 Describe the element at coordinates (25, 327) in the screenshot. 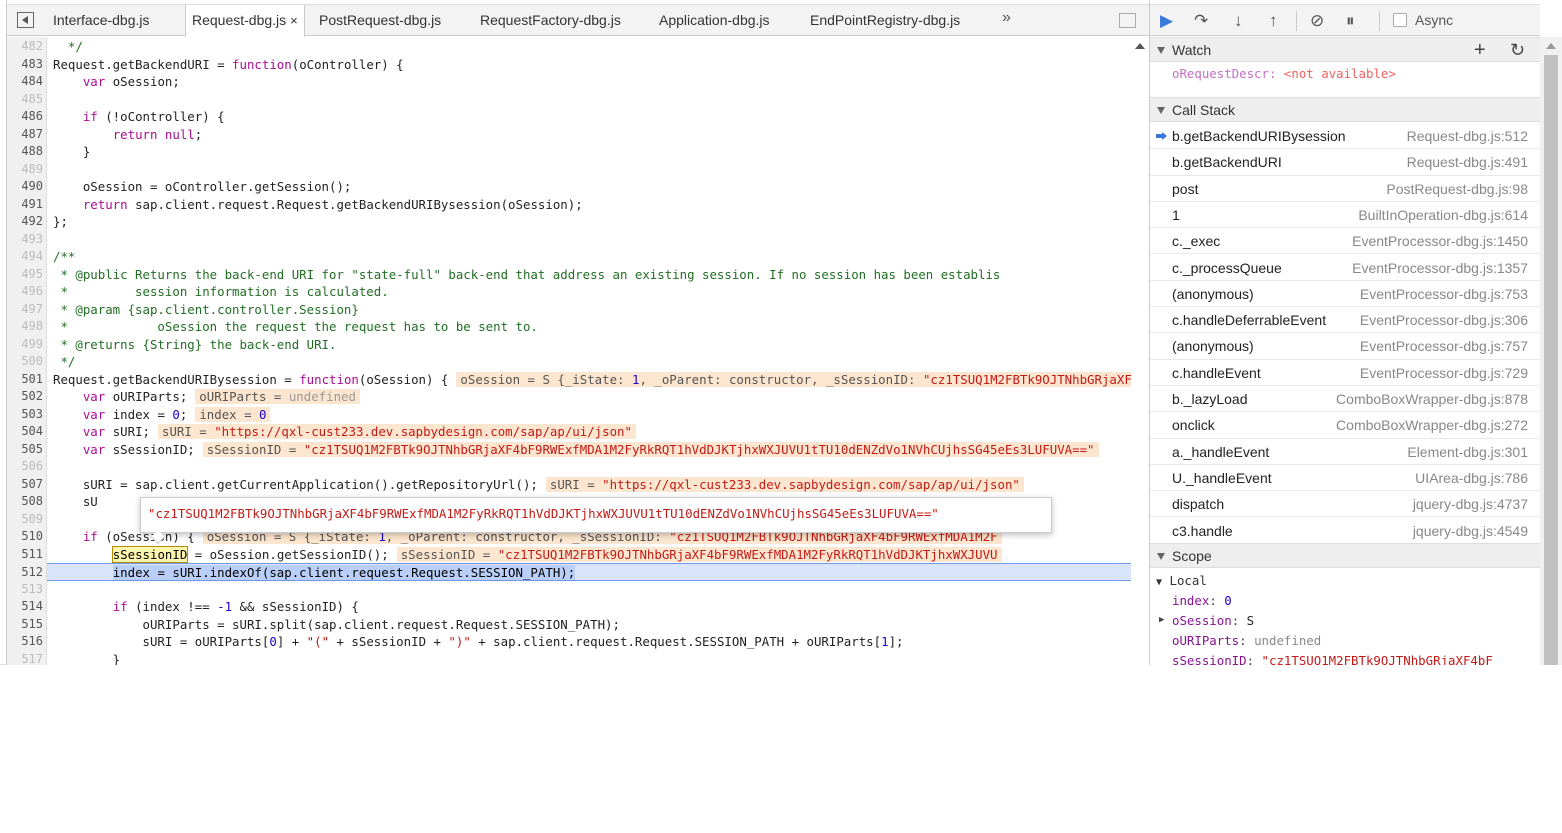

I see `line-number: 498` at that location.